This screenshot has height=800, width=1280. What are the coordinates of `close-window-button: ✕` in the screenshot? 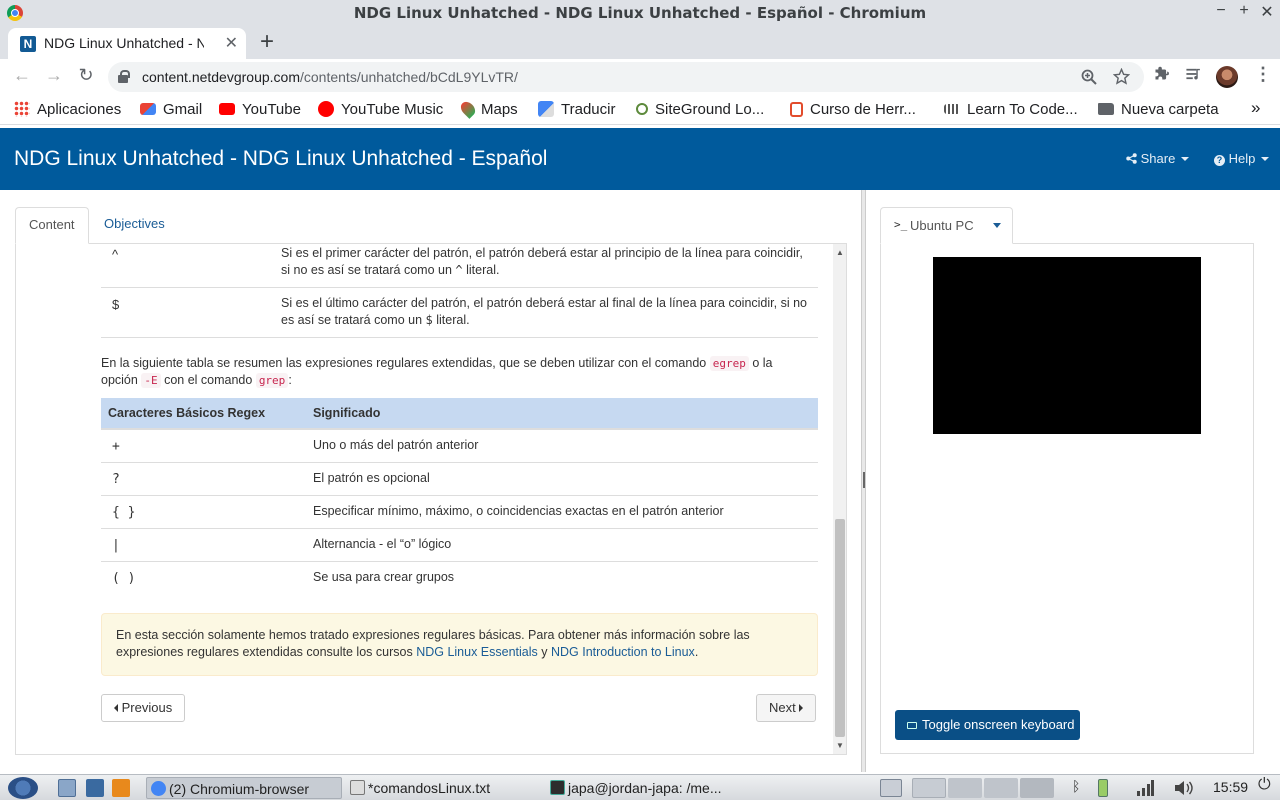 It's located at (1267, 12).